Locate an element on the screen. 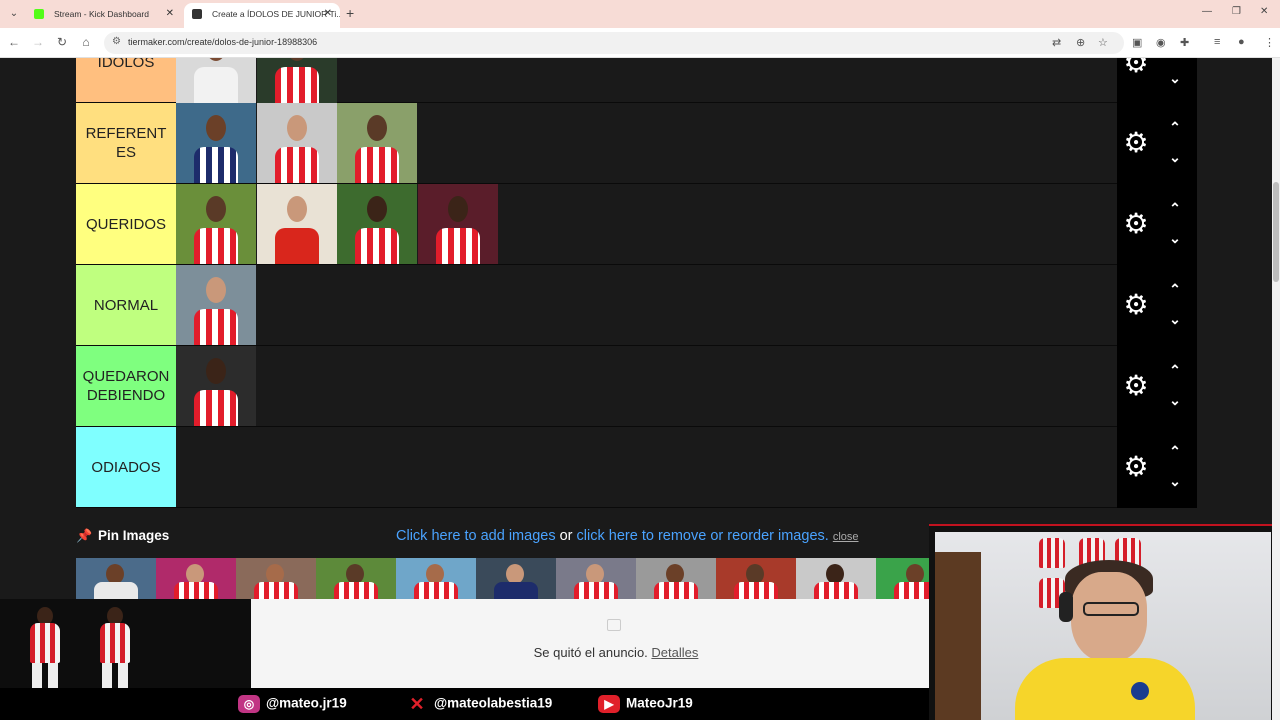  tier-label: NORMAL is located at coordinates (126, 305).